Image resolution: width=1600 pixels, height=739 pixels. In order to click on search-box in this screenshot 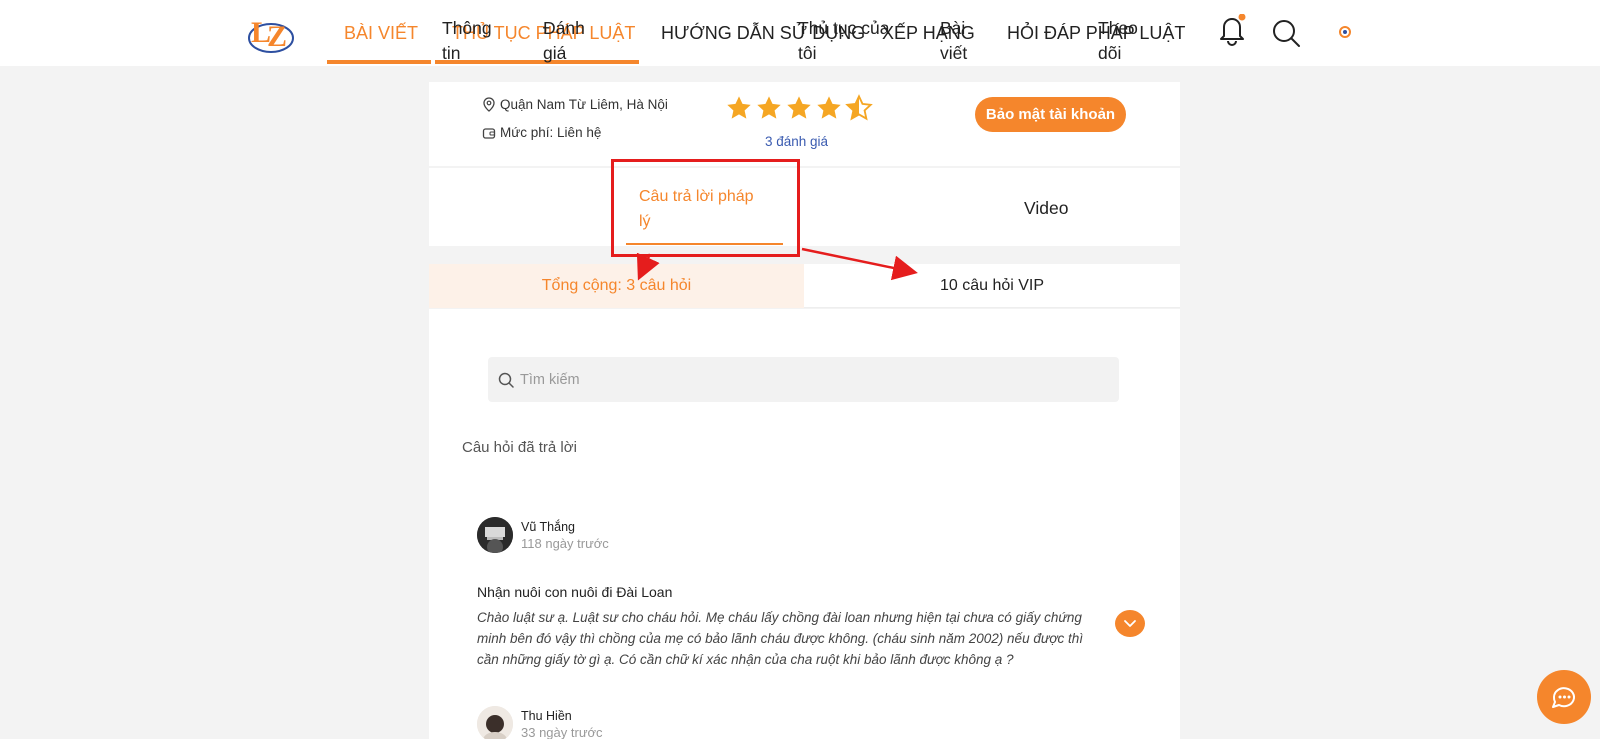, I will do `click(803, 379)`.